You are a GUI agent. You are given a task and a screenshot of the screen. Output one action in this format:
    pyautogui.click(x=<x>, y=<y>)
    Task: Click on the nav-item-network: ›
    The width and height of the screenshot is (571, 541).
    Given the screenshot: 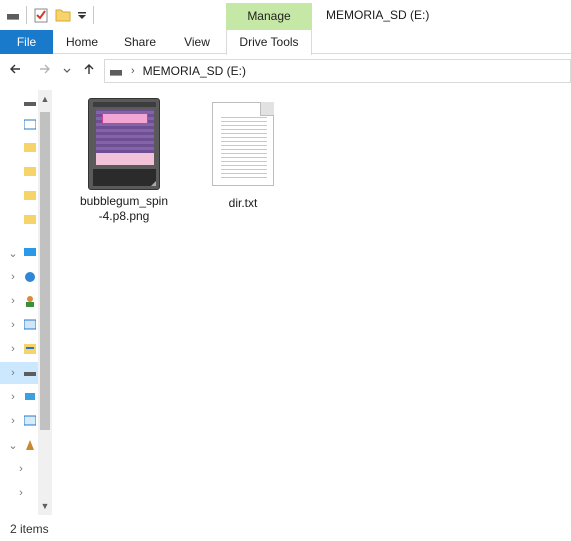 What is the action you would take?
    pyautogui.click(x=19, y=421)
    